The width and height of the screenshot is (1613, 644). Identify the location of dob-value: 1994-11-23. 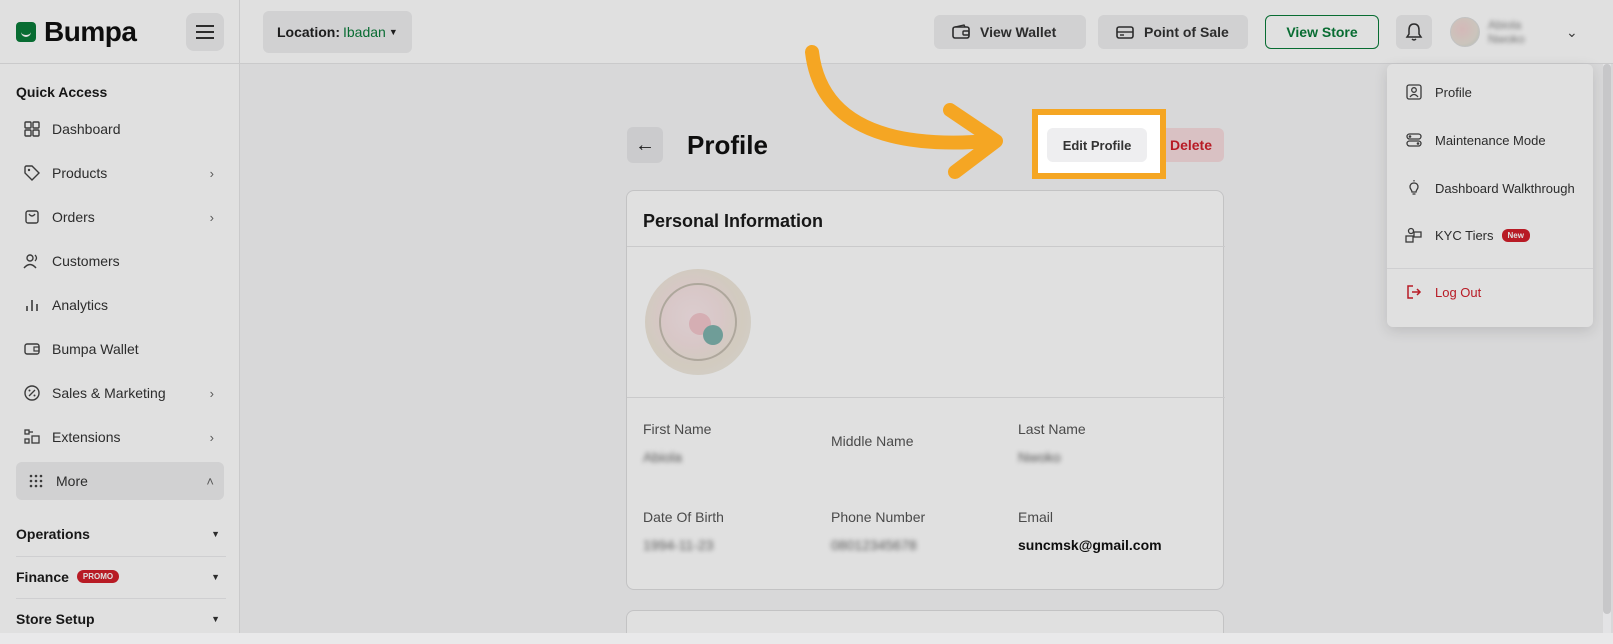
(678, 545).